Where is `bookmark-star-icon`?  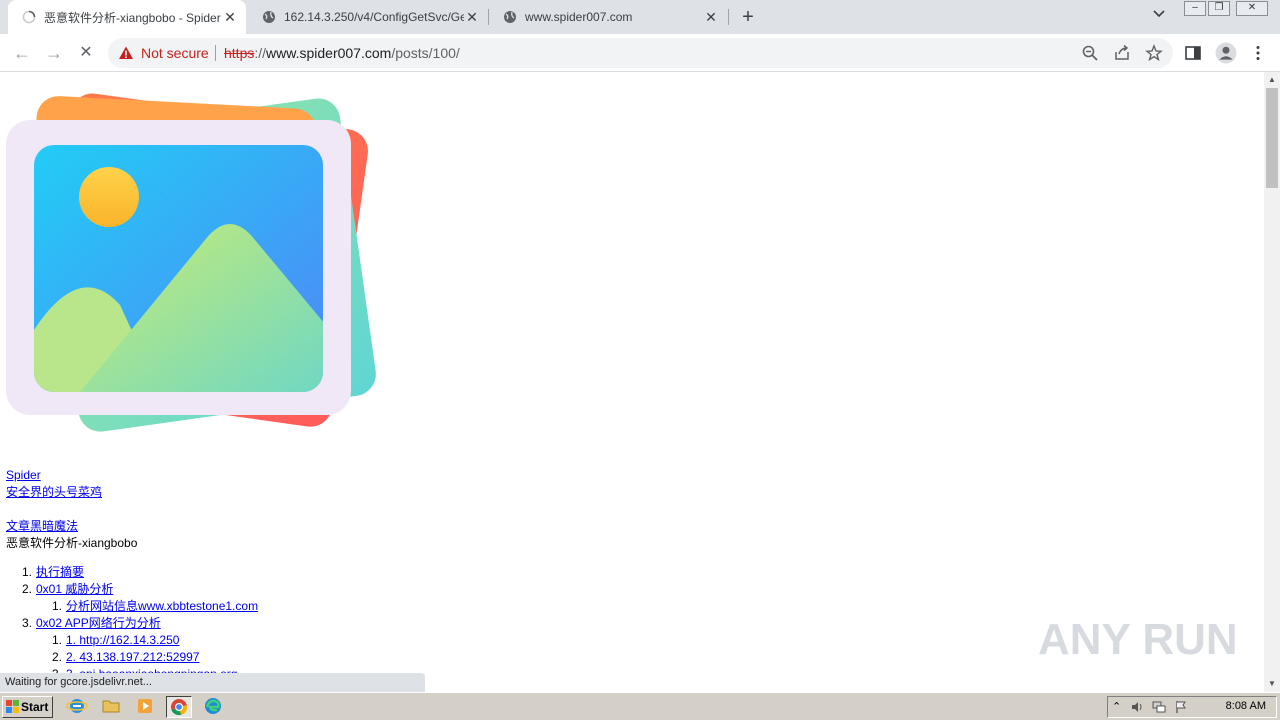 bookmark-star-icon is located at coordinates (1154, 53).